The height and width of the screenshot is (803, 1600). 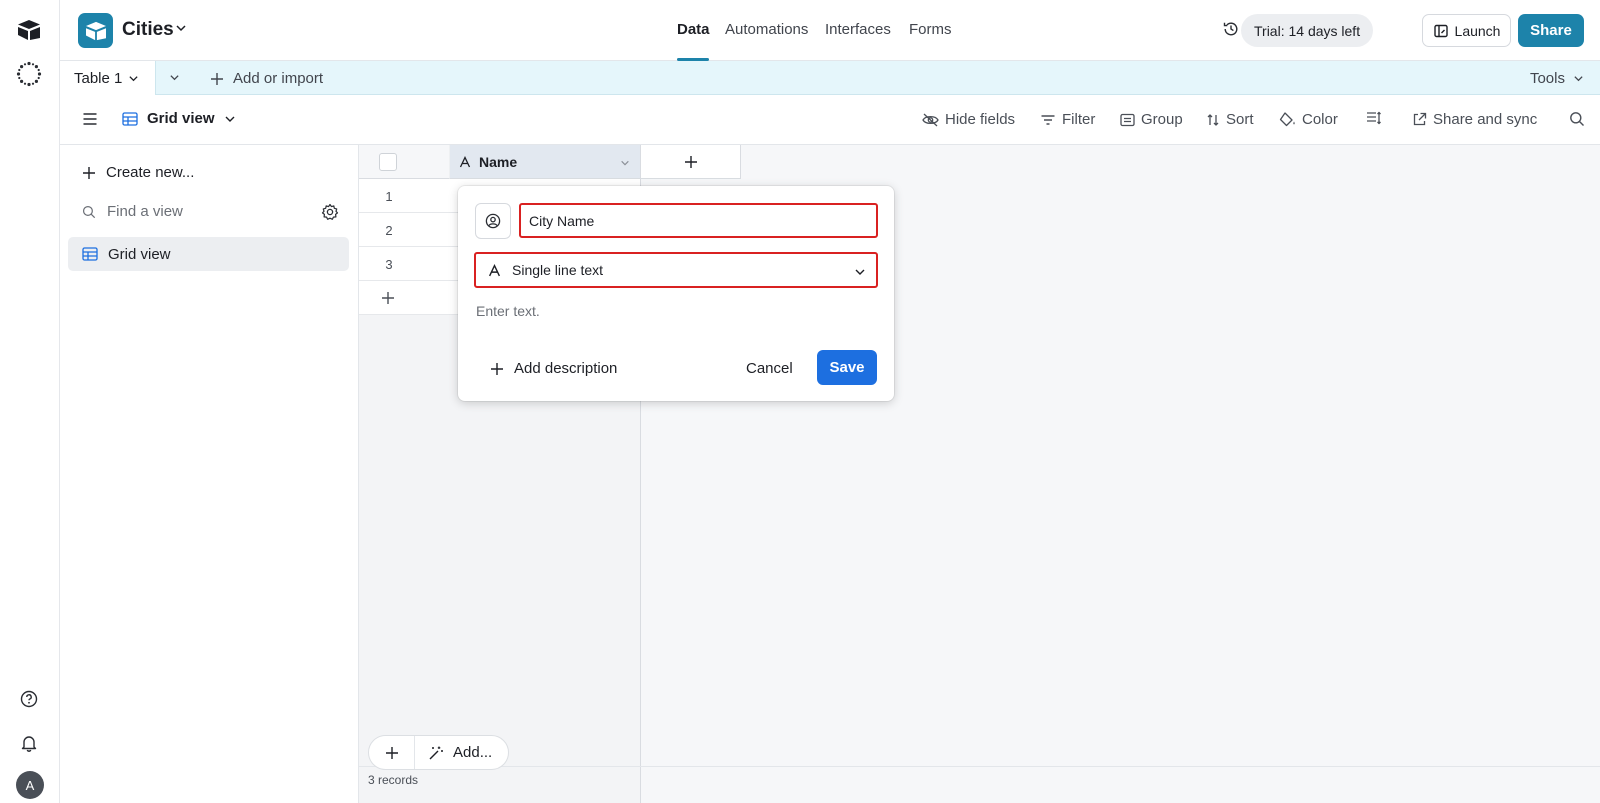 I want to click on table-tab-label: Table 1, so click(x=98, y=78).